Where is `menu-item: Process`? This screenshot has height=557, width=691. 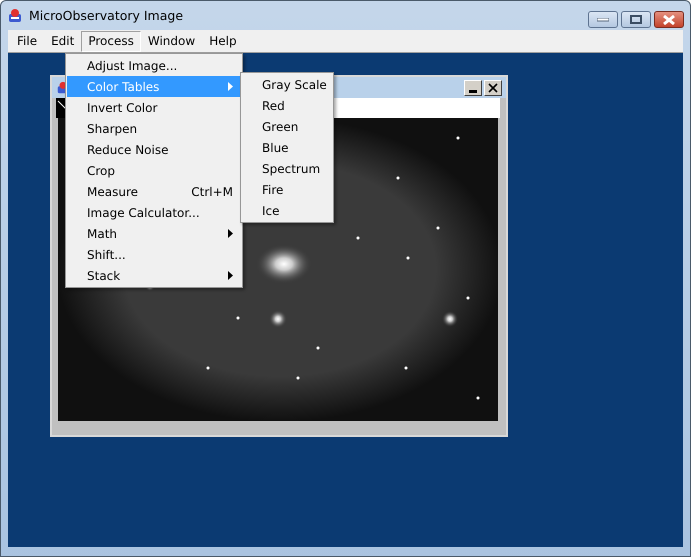
menu-item: Process is located at coordinates (111, 41).